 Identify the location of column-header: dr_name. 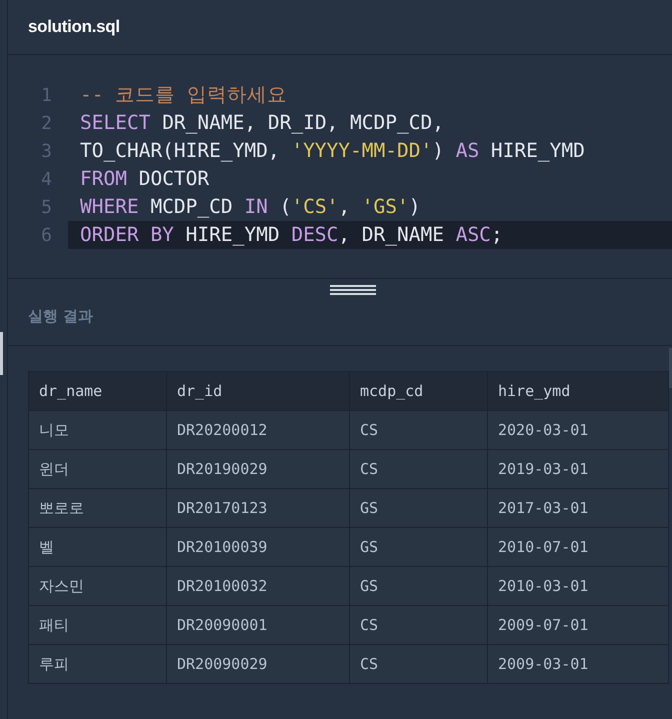
(97, 391).